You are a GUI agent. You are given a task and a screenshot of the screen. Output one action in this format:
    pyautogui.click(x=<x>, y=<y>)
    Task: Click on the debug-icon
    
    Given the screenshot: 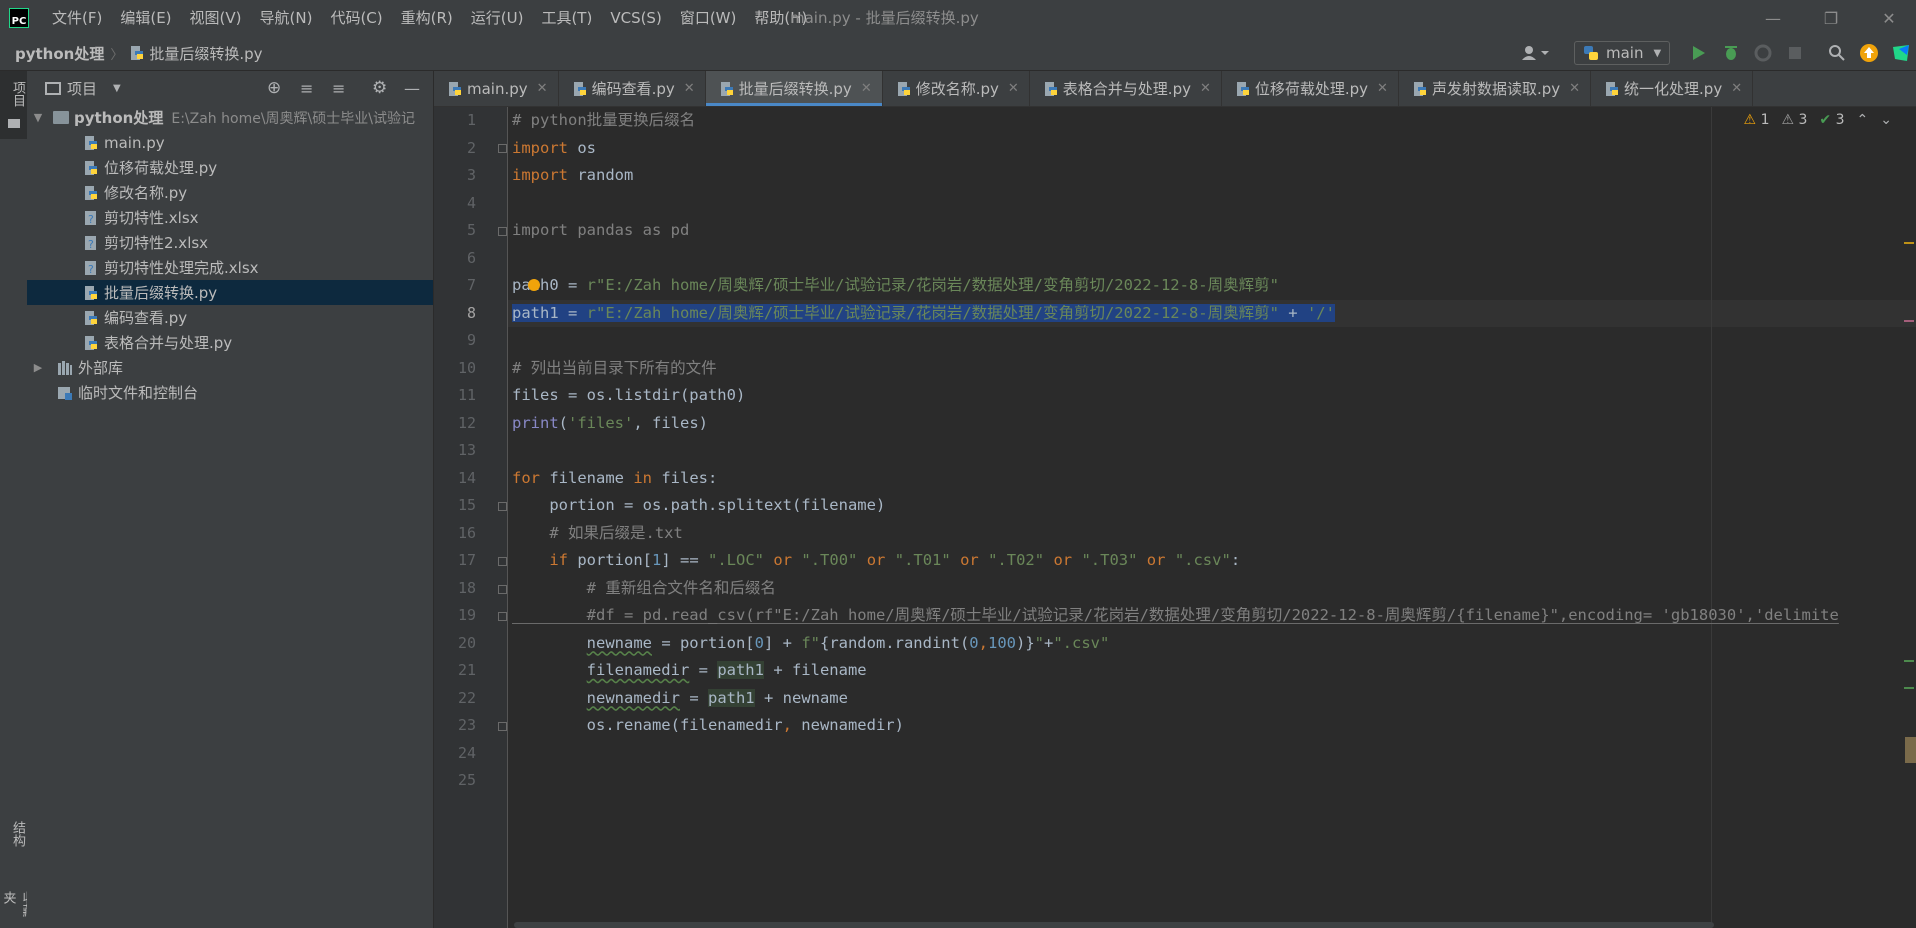 What is the action you would take?
    pyautogui.click(x=1731, y=53)
    